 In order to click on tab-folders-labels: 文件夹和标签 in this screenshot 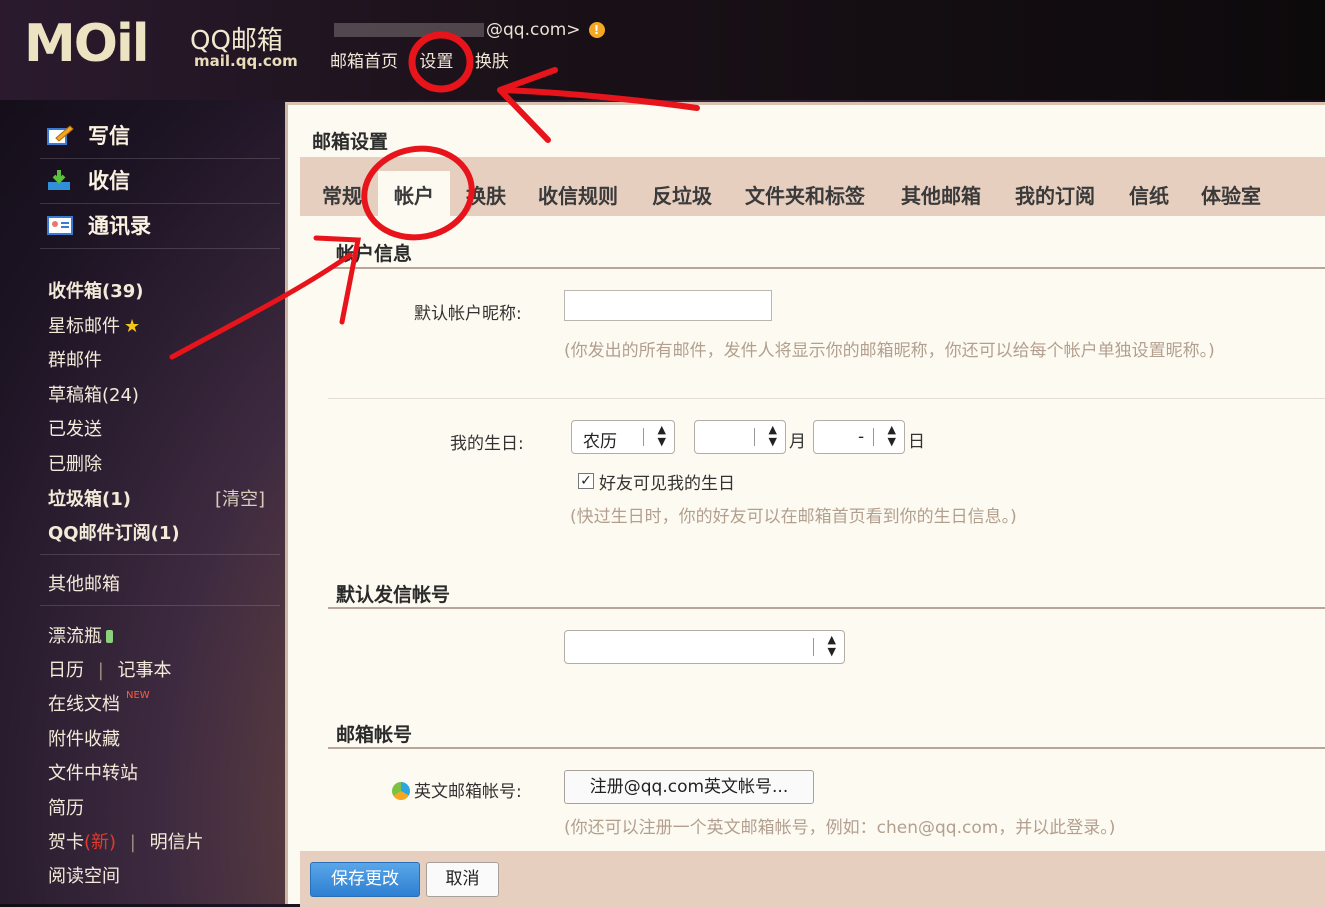, I will do `click(805, 193)`.